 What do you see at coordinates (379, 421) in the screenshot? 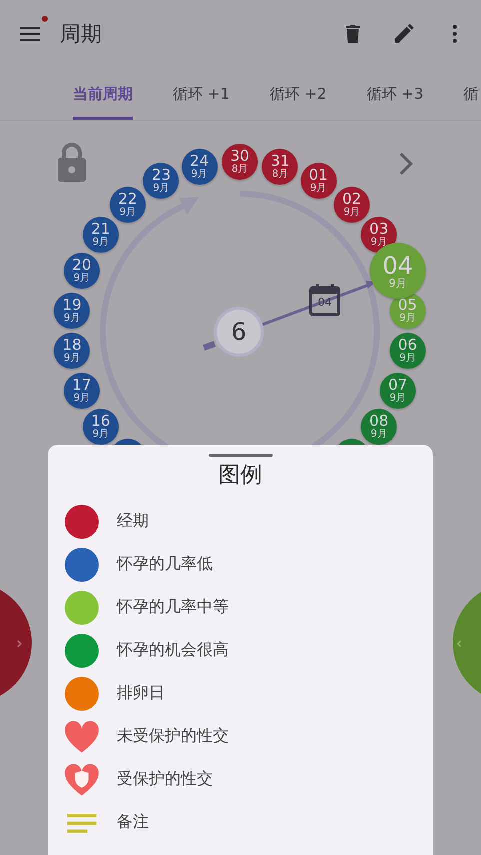
I see `day-number: 08` at bounding box center [379, 421].